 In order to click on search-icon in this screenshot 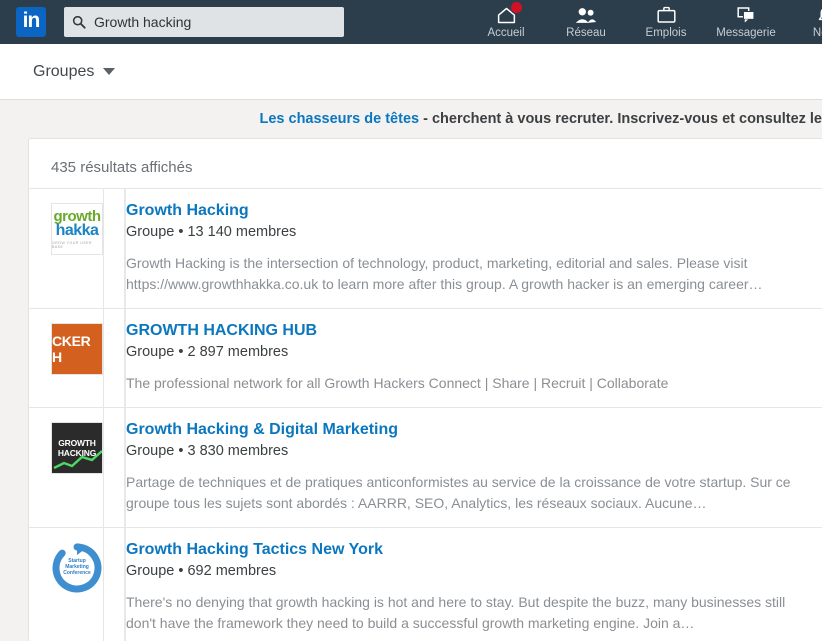, I will do `click(79, 22)`.